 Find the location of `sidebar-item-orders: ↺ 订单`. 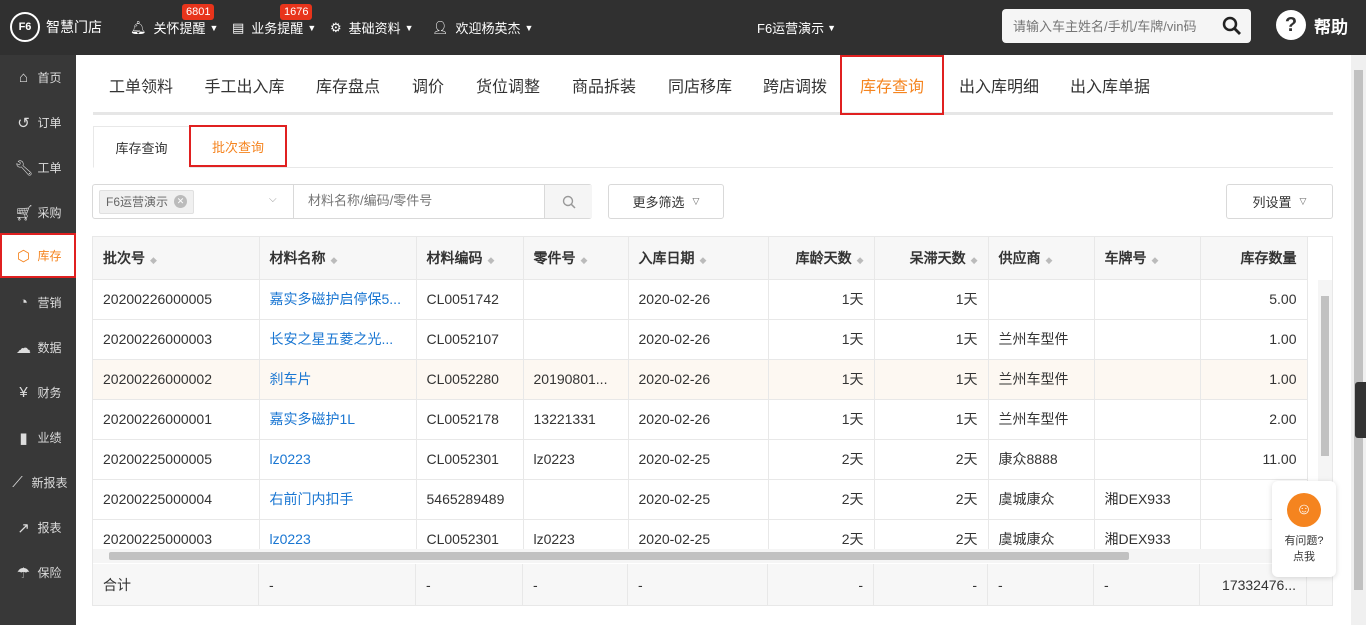

sidebar-item-orders: ↺ 订单 is located at coordinates (38, 122).